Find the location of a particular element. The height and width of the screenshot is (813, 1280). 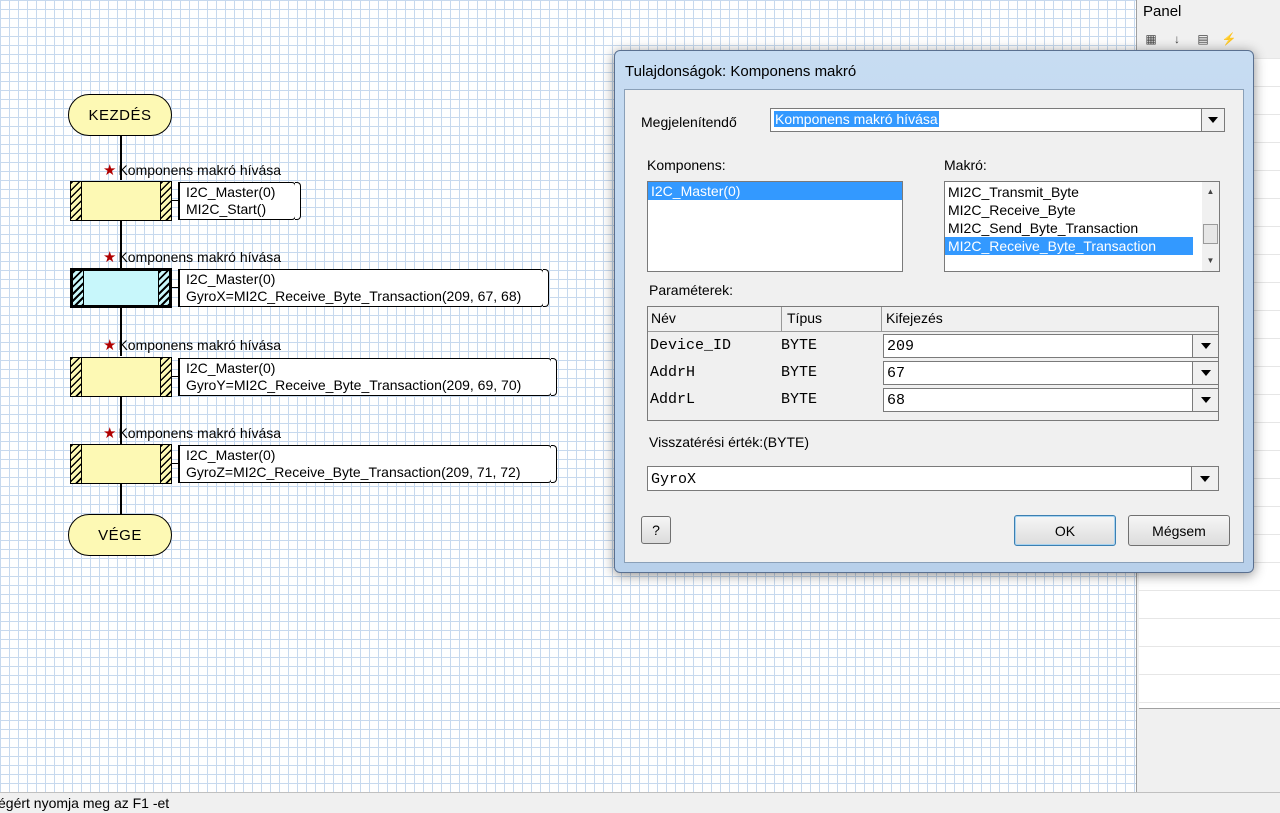

end-terminal: VÉGE is located at coordinates (120, 535).